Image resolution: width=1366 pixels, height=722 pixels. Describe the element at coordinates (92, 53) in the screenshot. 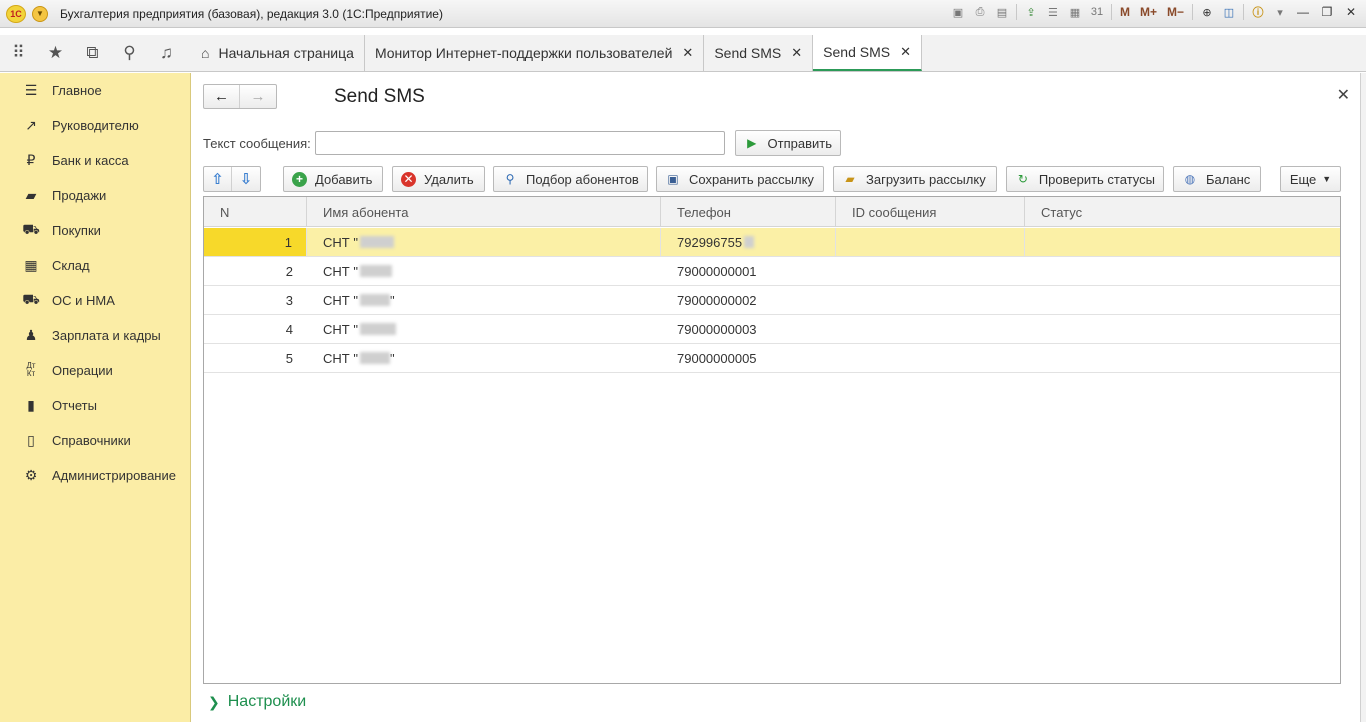

I see `history-icon: ⧉` at that location.